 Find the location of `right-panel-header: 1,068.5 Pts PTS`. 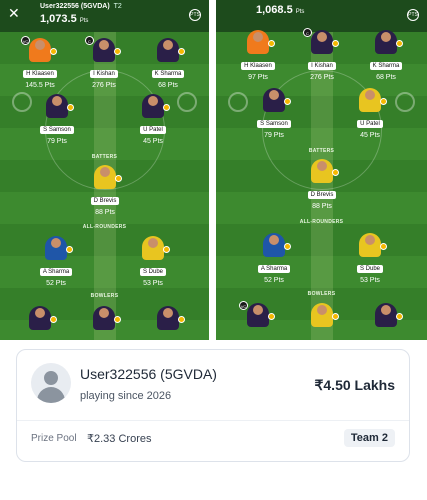

right-panel-header: 1,068.5 Pts PTS is located at coordinates (321, 16).